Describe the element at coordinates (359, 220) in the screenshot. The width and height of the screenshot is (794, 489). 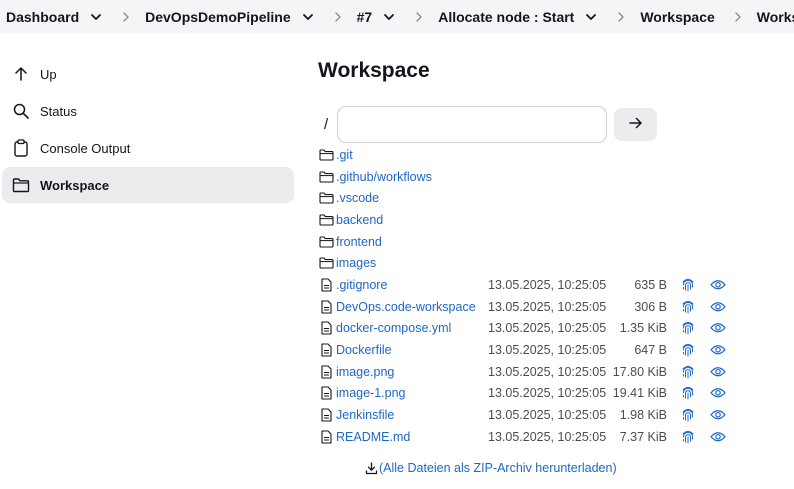
I see `folder-link: backend` at that location.